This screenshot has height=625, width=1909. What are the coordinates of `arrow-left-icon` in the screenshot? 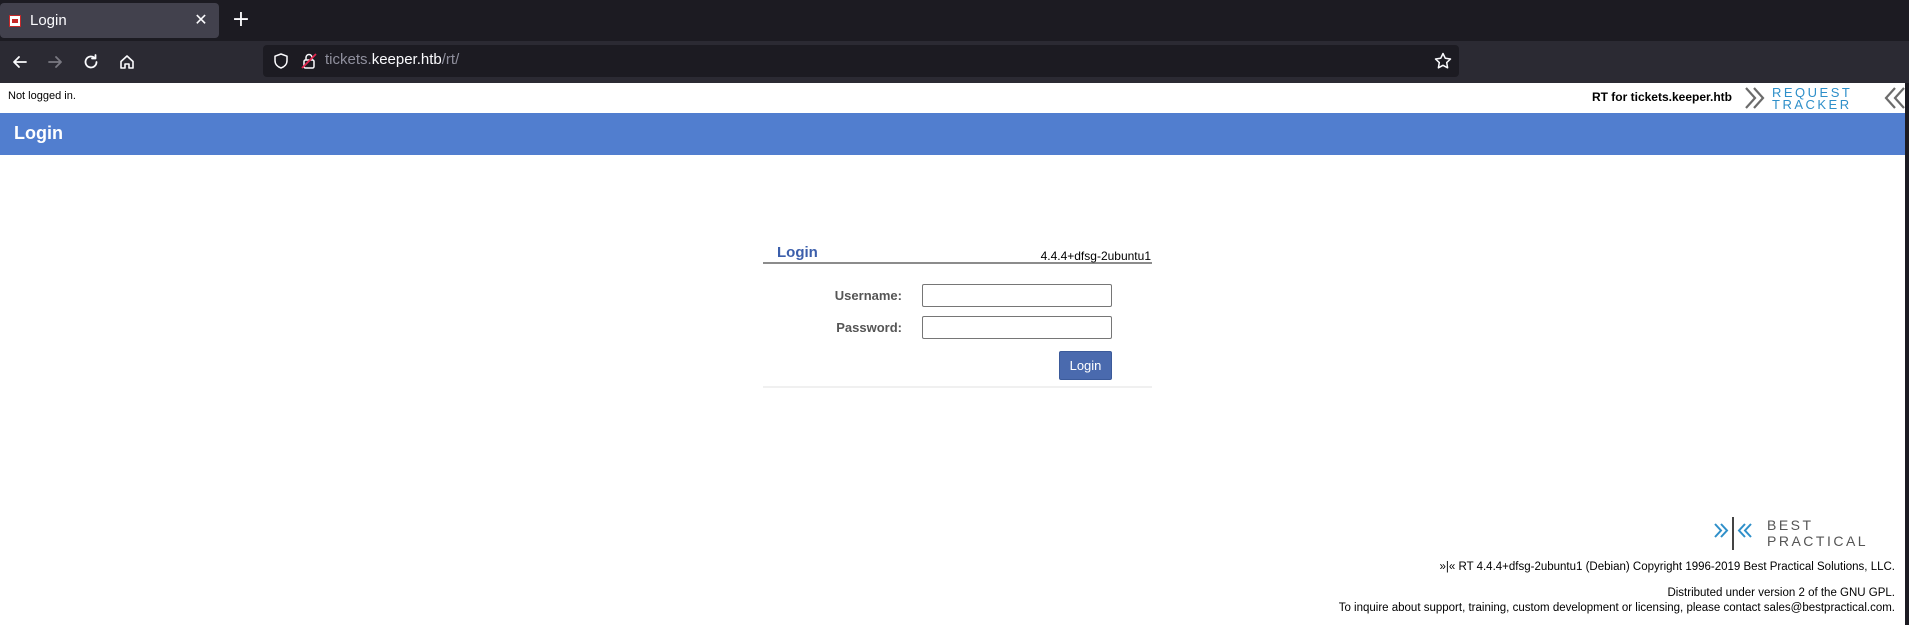 It's located at (20, 62).